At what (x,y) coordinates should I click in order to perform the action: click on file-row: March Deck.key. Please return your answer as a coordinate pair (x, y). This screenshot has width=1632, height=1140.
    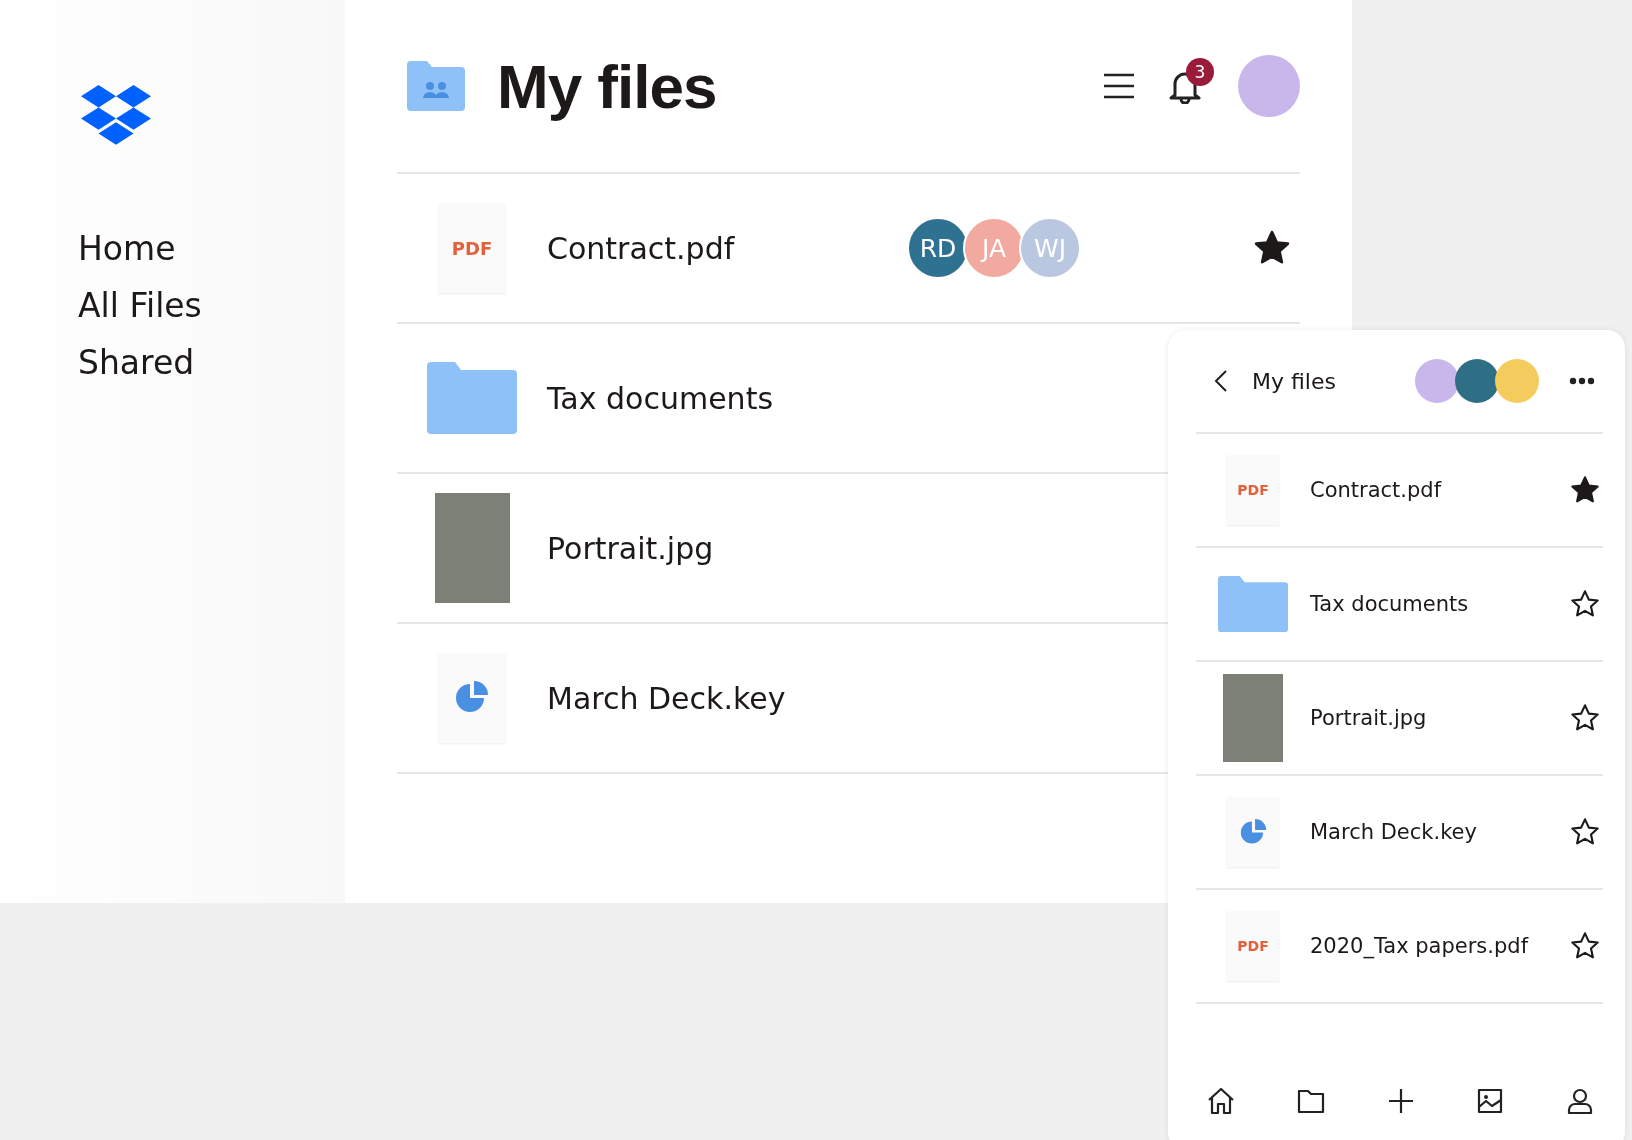
    Looking at the image, I should click on (1399, 833).